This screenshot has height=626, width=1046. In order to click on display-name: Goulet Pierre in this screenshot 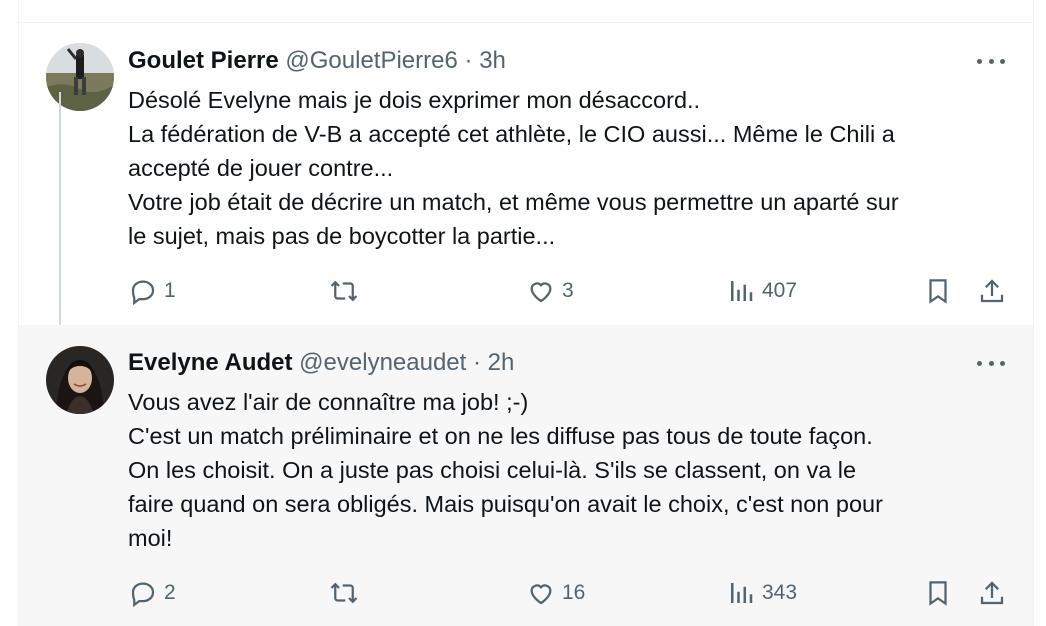, I will do `click(203, 60)`.